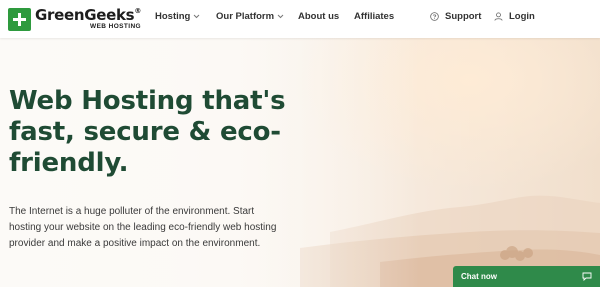 Image resolution: width=600 pixels, height=287 pixels. I want to click on nav-affiliates: Affiliates, so click(374, 16).